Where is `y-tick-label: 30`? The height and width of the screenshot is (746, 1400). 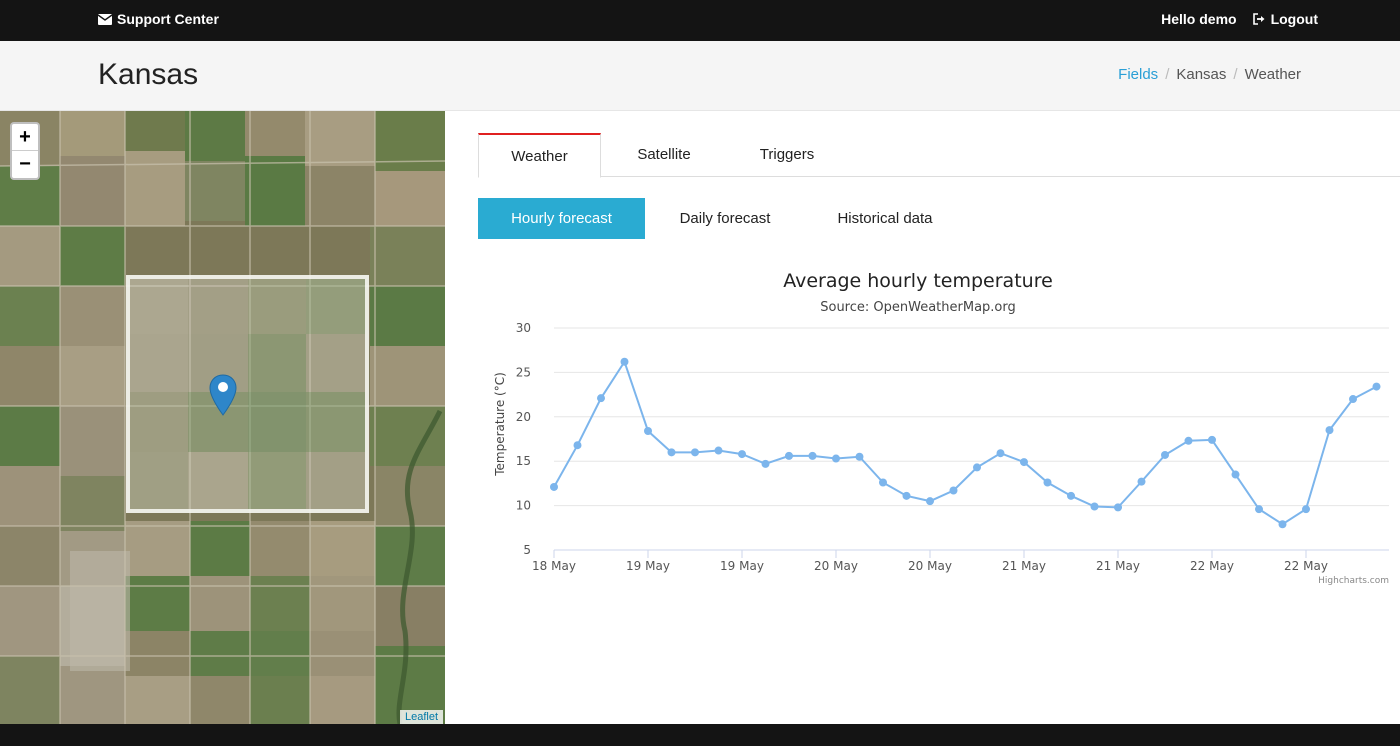
y-tick-label: 30 is located at coordinates (523, 328).